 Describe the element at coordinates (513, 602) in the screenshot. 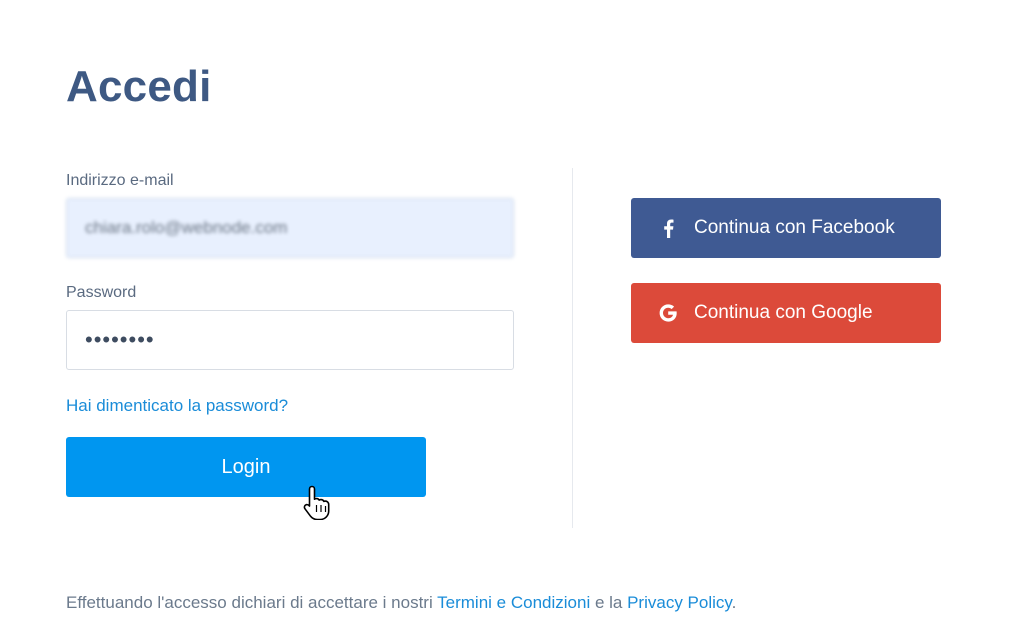

I see `terms-link: Termini e Condizioni` at that location.